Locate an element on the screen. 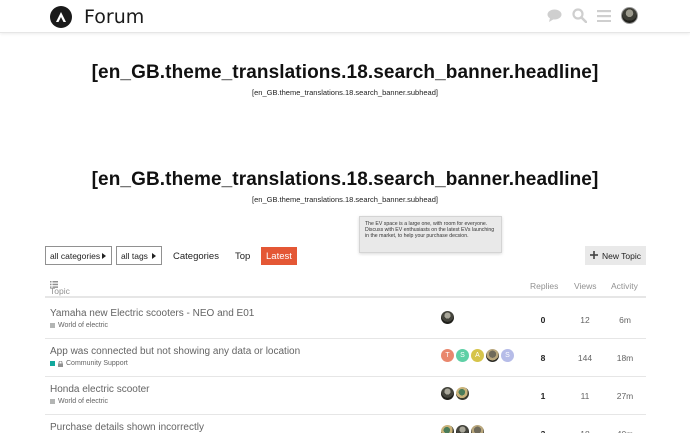 The height and width of the screenshot is (433, 690). column-views: Views is located at coordinates (585, 286).